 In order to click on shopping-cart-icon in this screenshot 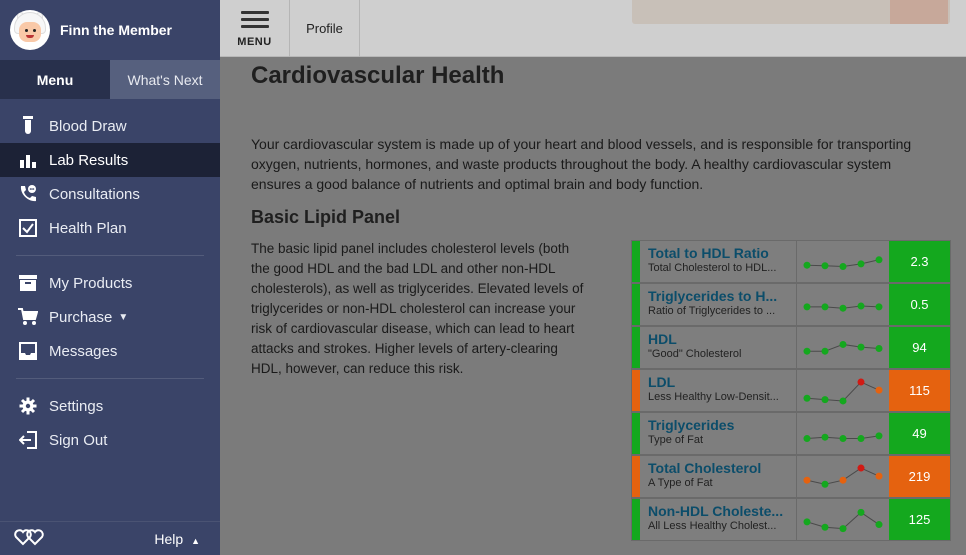, I will do `click(28, 317)`.